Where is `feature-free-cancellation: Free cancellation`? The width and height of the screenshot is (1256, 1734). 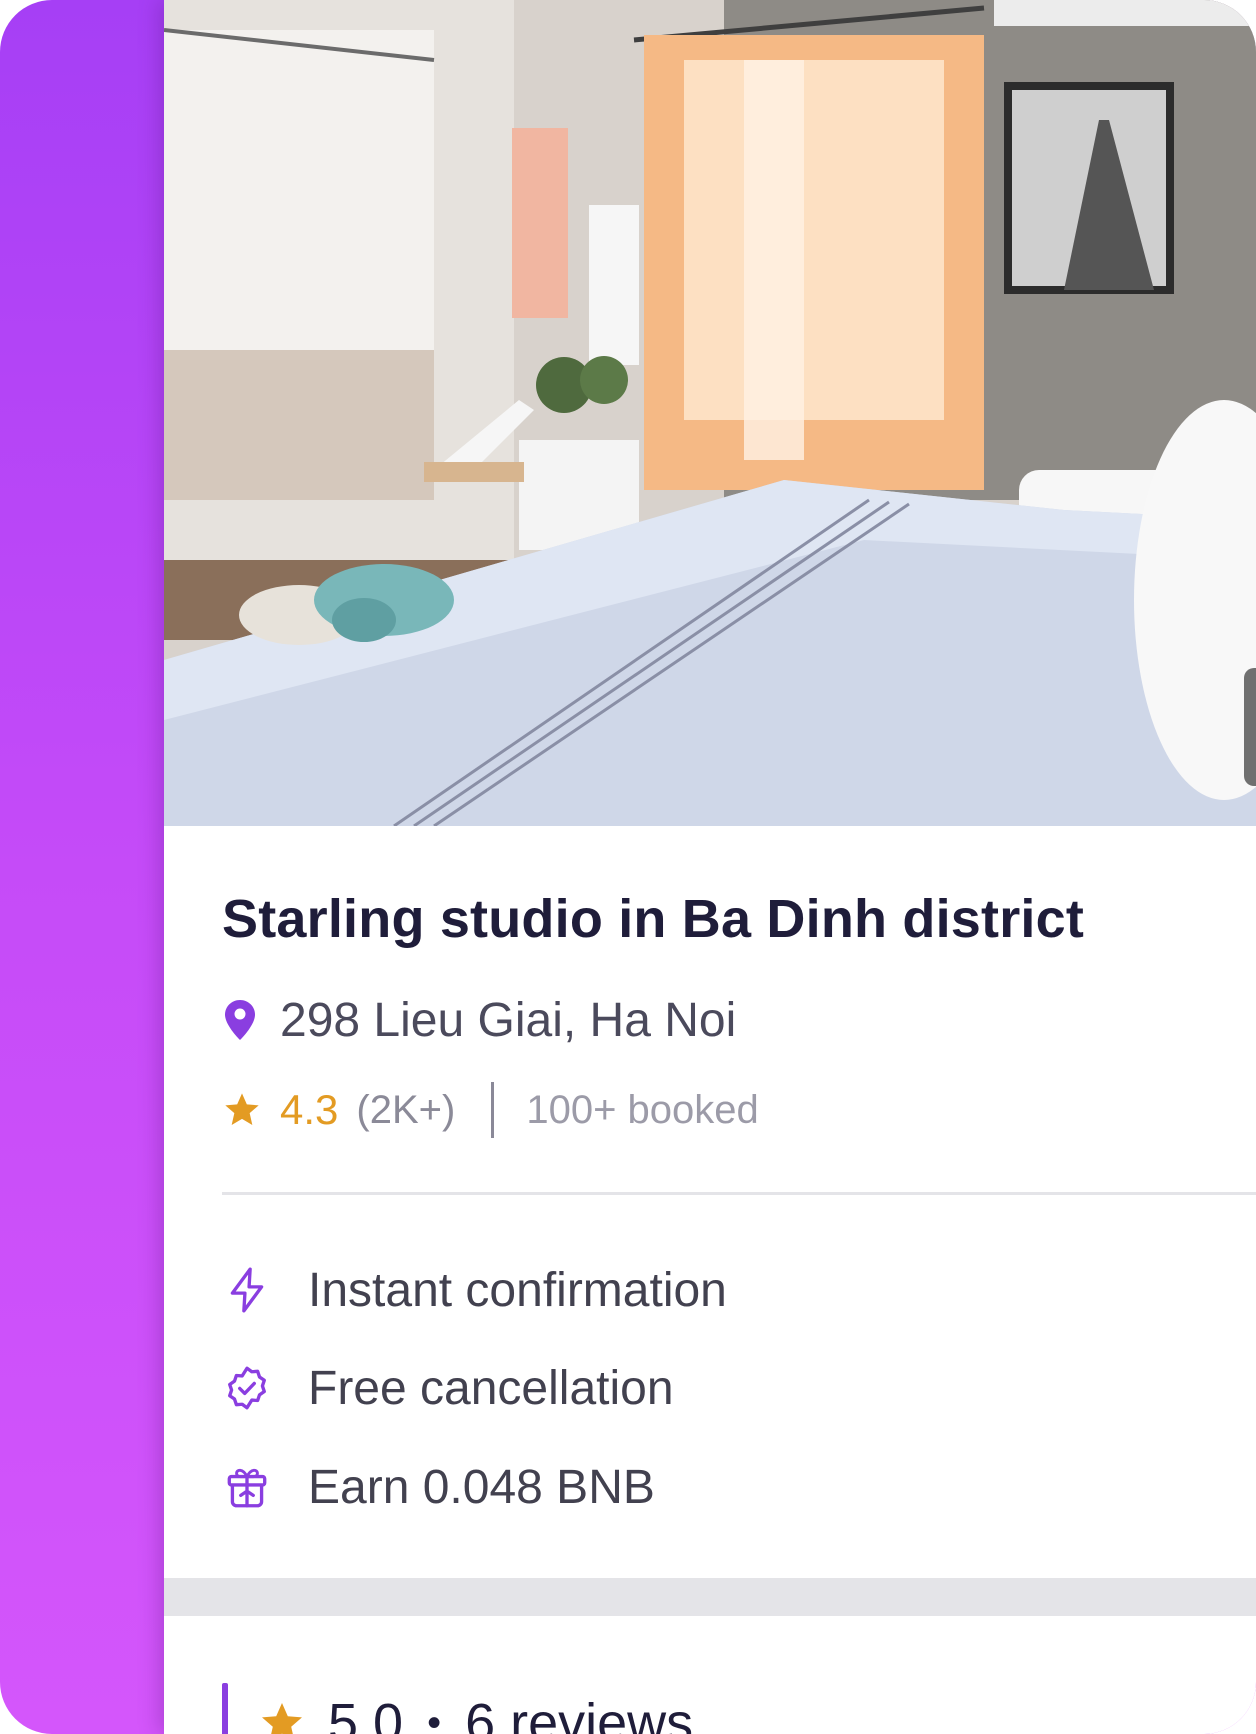 feature-free-cancellation: Free cancellation is located at coordinates (448, 1388).